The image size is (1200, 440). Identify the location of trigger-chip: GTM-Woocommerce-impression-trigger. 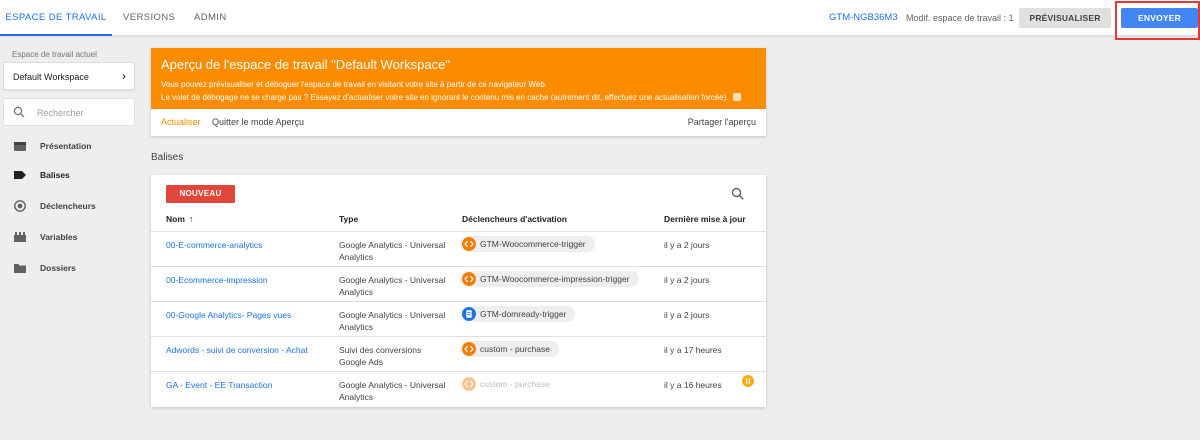
(549, 279).